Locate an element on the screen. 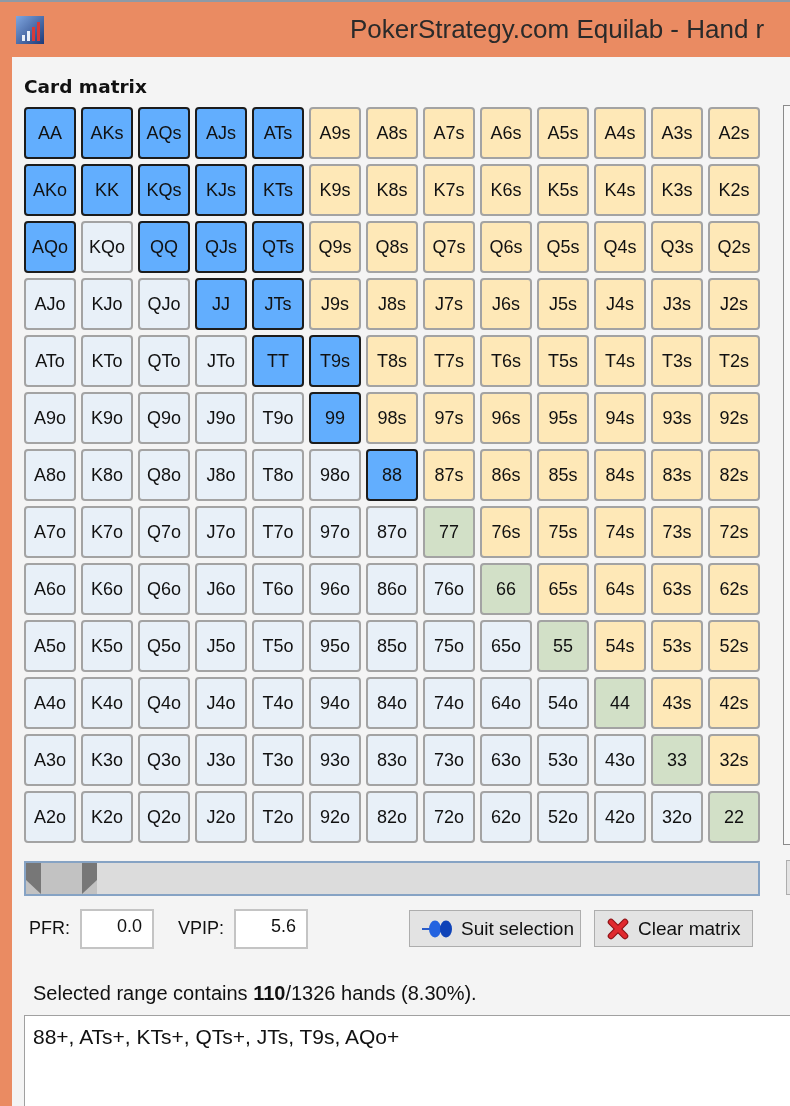  hand-cell: 53s is located at coordinates (677, 646).